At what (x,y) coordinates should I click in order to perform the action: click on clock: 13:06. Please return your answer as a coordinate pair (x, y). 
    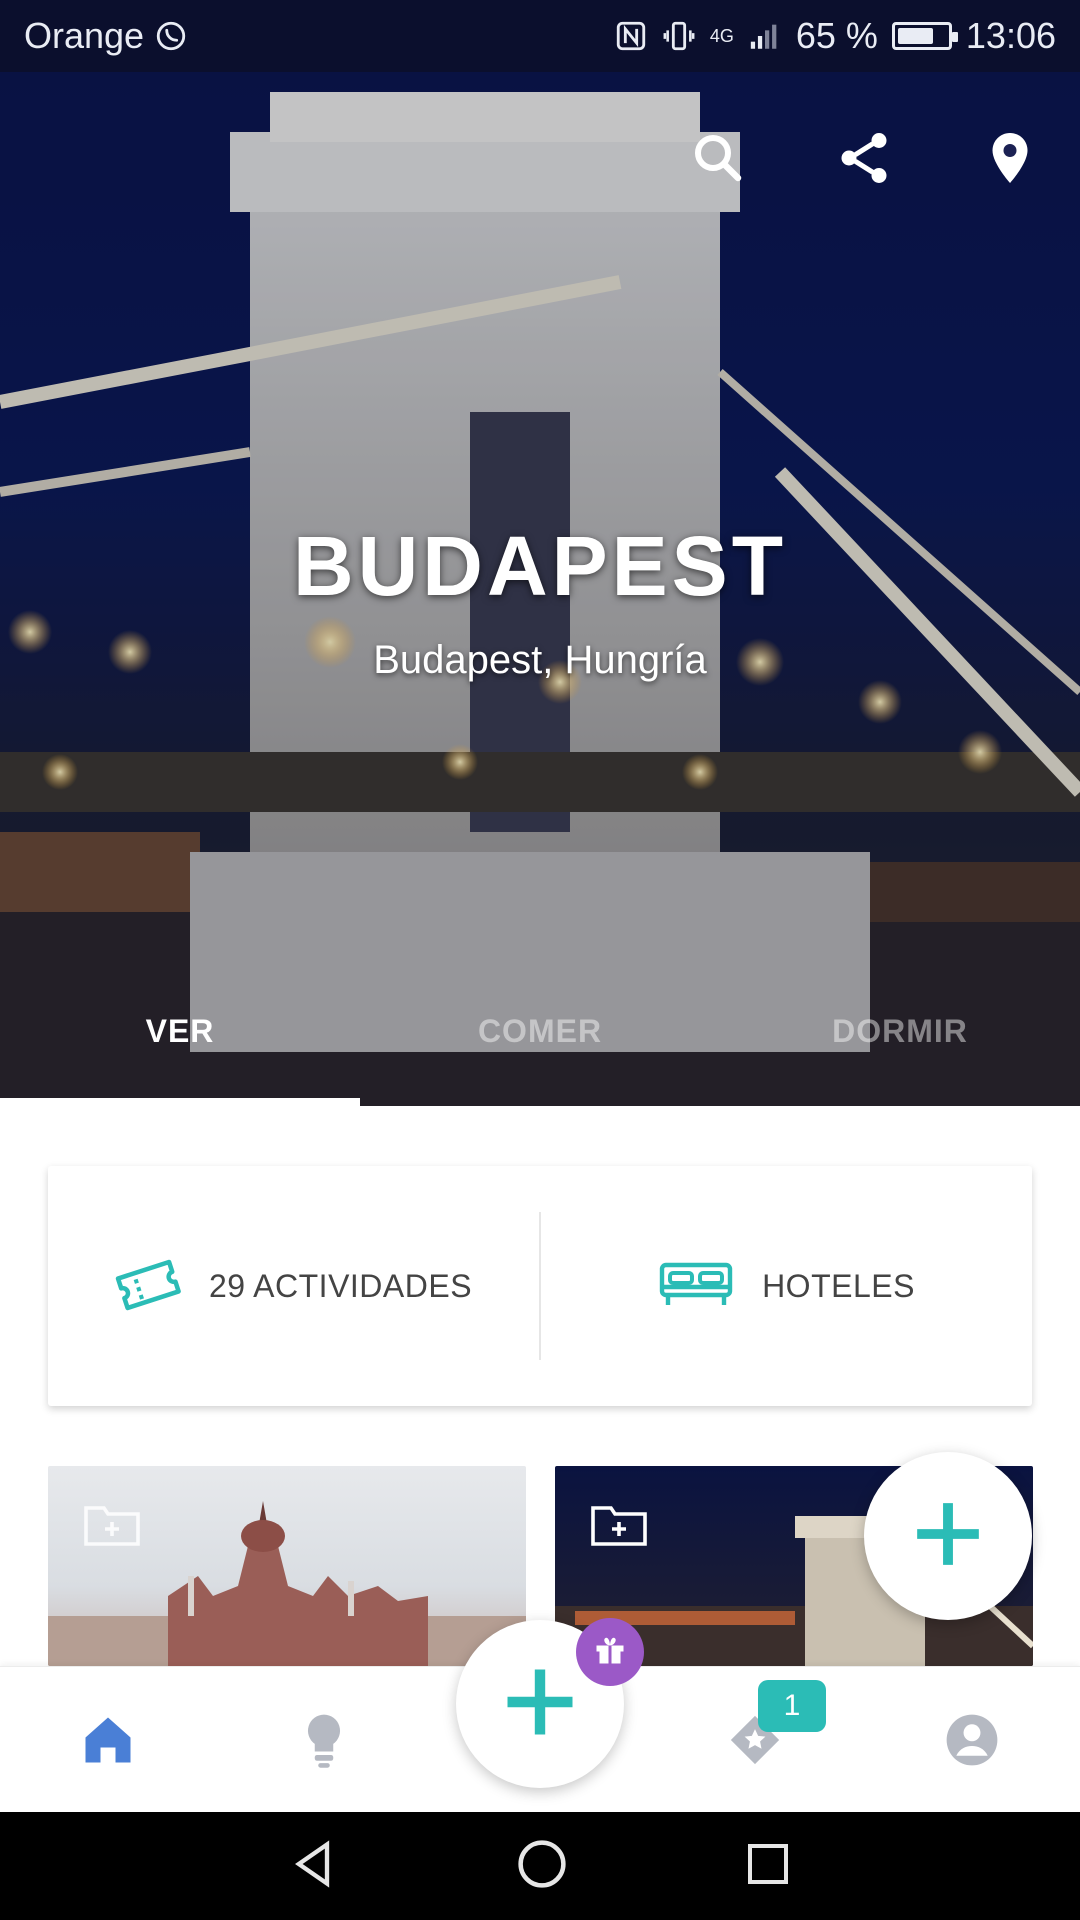
    Looking at the image, I should click on (1010, 35).